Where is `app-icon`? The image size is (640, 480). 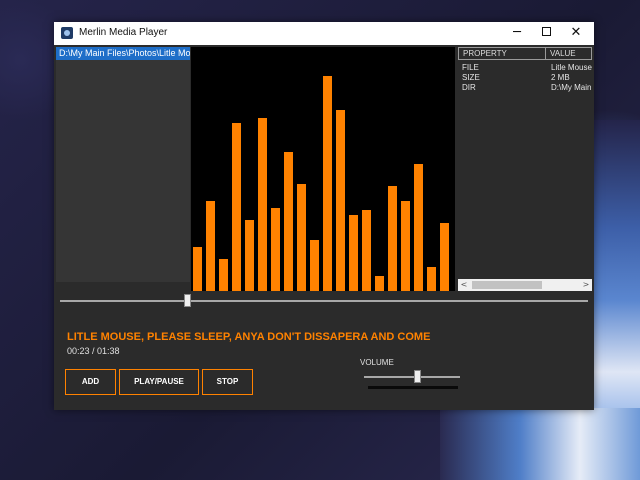 app-icon is located at coordinates (67, 33).